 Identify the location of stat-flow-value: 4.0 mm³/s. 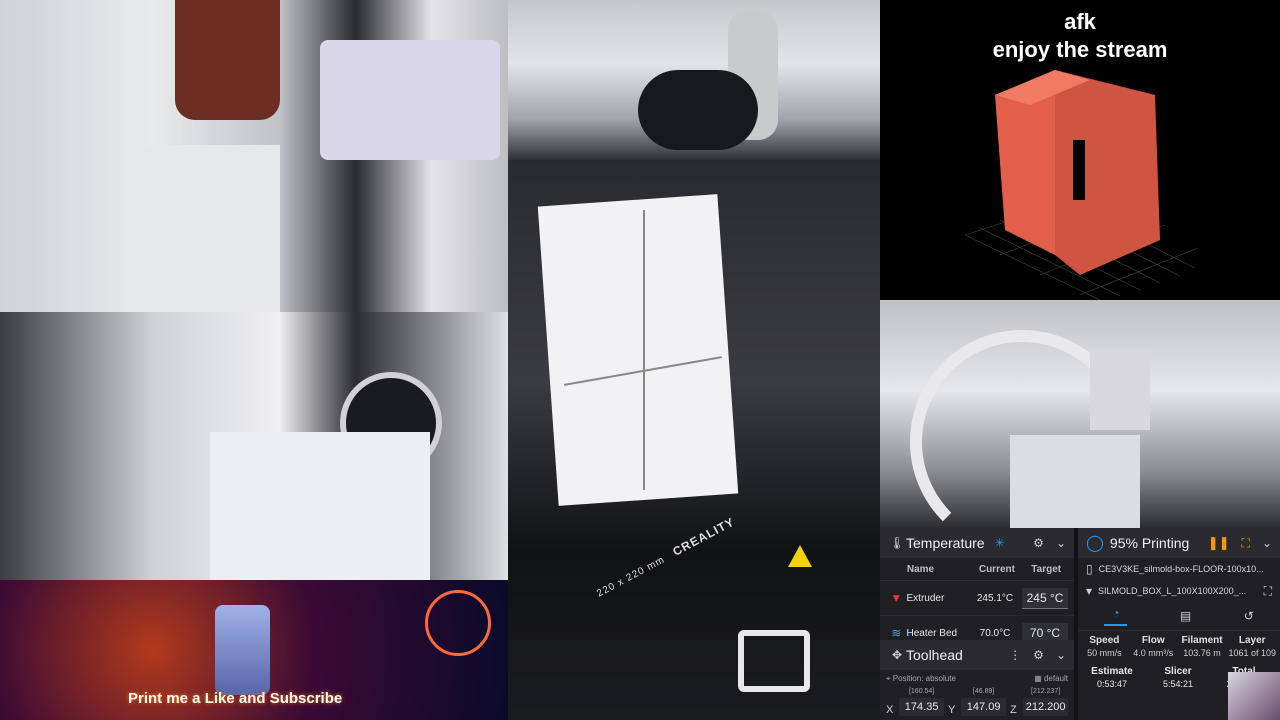
(1153, 653).